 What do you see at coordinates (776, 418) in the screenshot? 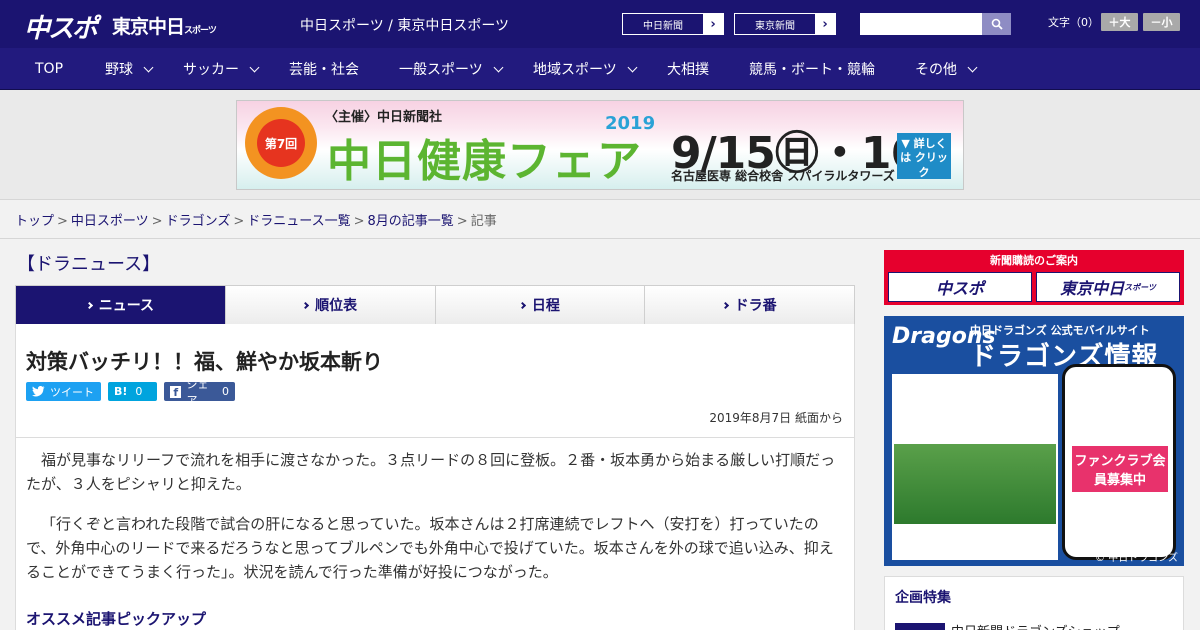
I see `article-dateline: 2019年8月7日 紙面から` at bounding box center [776, 418].